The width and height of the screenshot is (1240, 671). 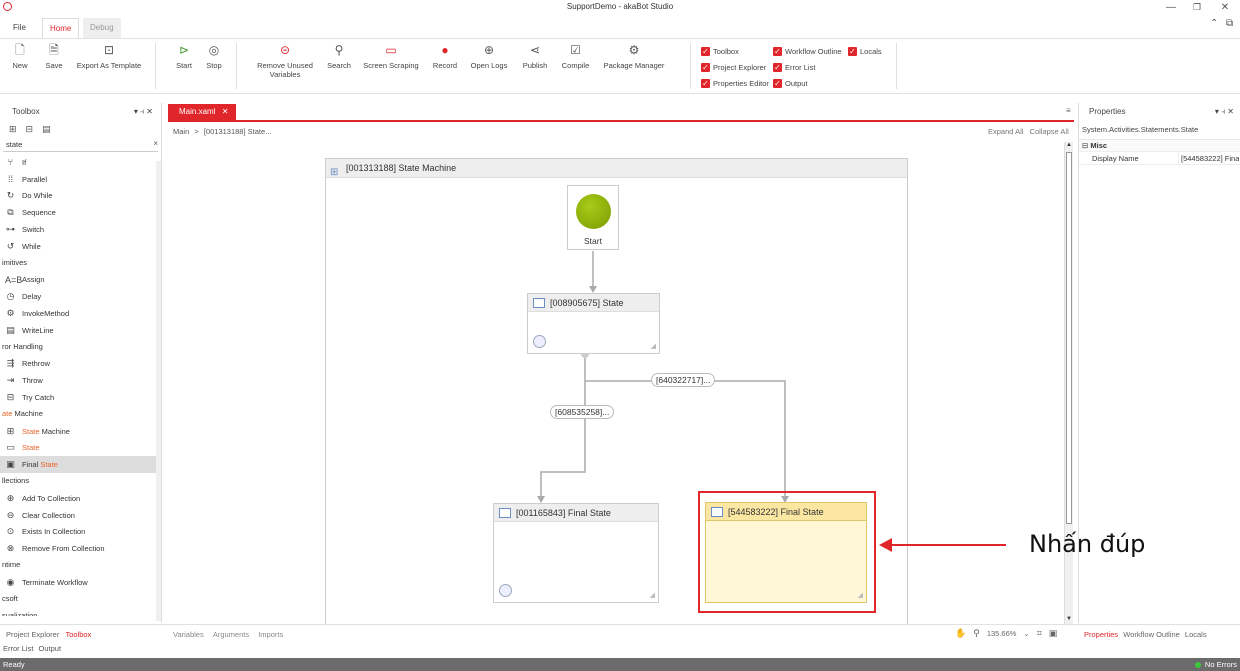 I want to click on left-bottom-tabs: Project Explorer Toolbox, so click(x=48, y=634).